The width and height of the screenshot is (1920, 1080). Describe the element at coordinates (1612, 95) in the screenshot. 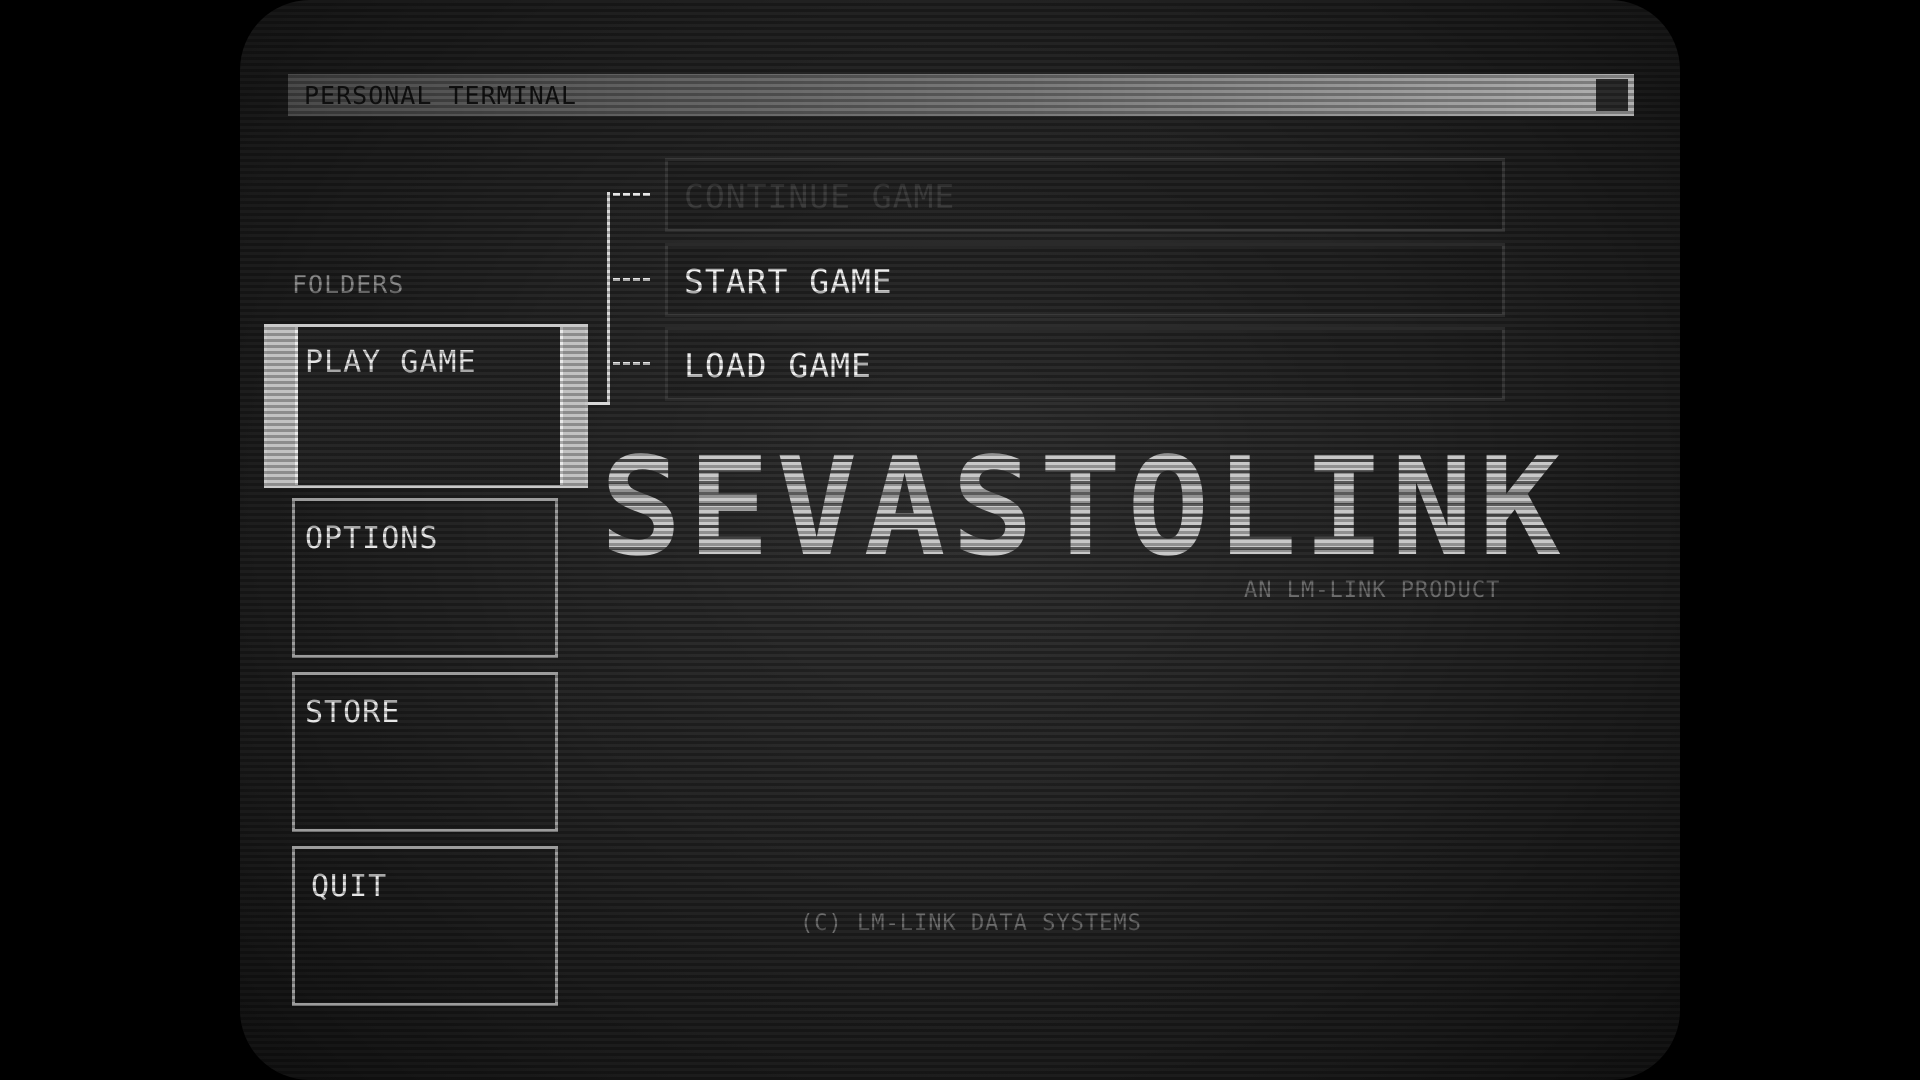

I see `close-square-icon` at that location.